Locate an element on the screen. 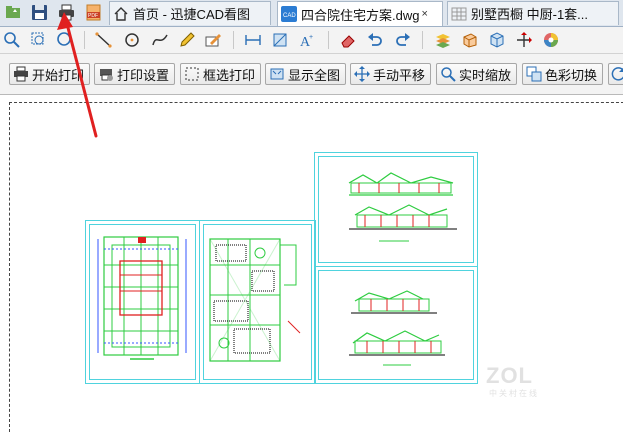 Image resolution: width=623 pixels, height=432 pixels. fit-view-icon is located at coordinates (277, 74).